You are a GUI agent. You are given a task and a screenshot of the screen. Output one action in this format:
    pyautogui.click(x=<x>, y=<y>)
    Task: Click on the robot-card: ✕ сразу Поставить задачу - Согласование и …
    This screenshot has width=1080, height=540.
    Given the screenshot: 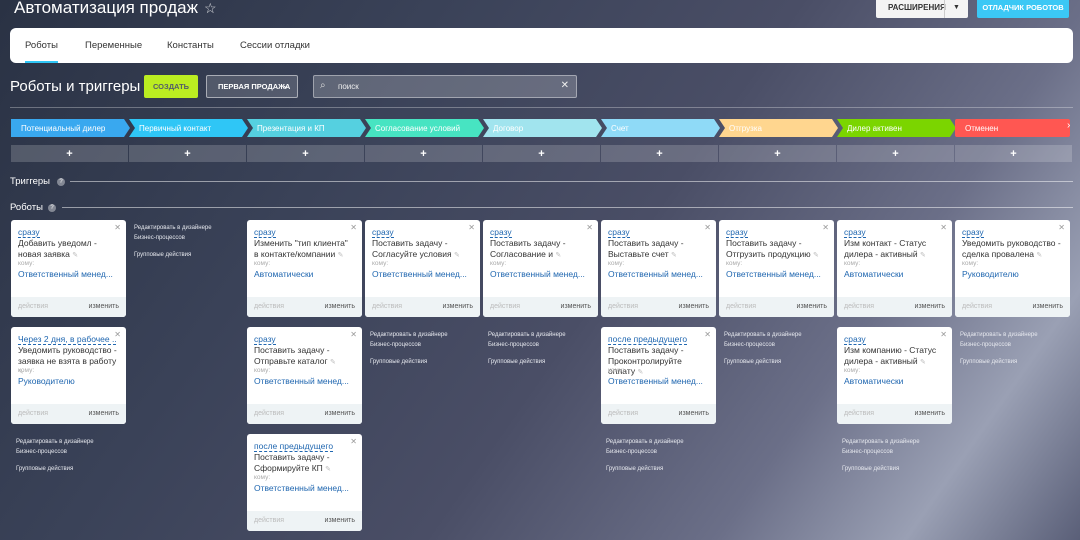 What is the action you would take?
    pyautogui.click(x=540, y=268)
    